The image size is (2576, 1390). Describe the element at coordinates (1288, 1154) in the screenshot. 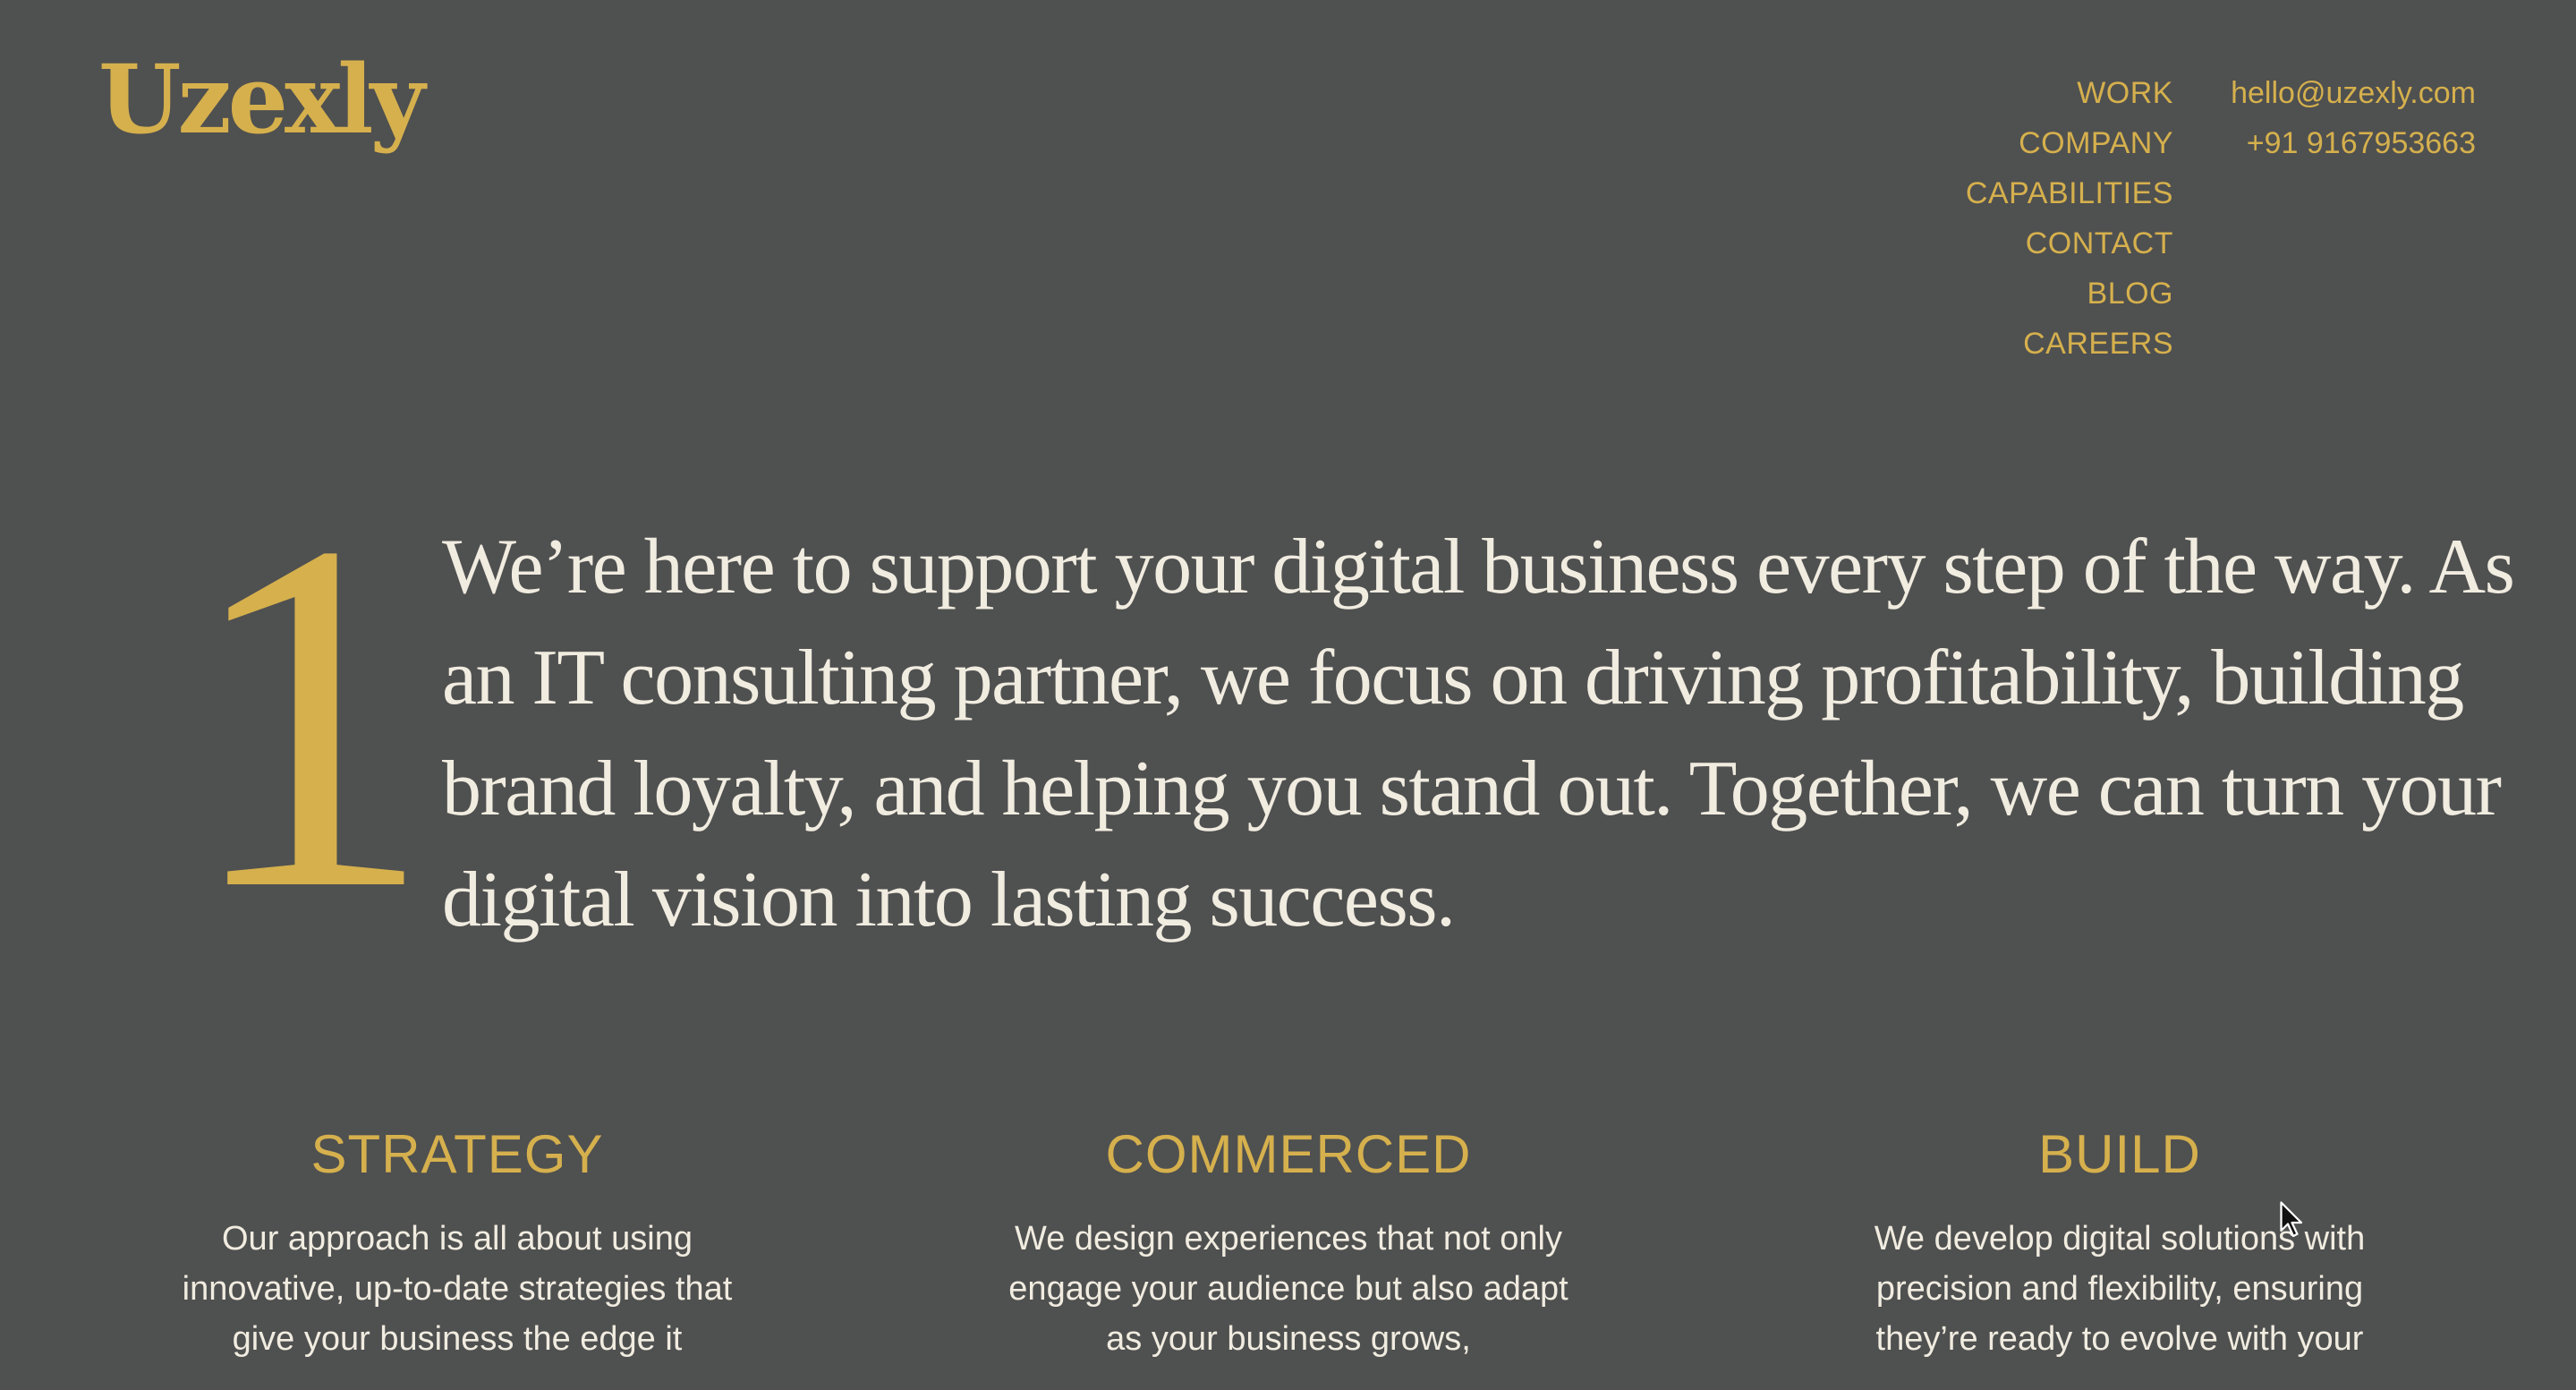

I see `service-title: COMMERCED` at that location.